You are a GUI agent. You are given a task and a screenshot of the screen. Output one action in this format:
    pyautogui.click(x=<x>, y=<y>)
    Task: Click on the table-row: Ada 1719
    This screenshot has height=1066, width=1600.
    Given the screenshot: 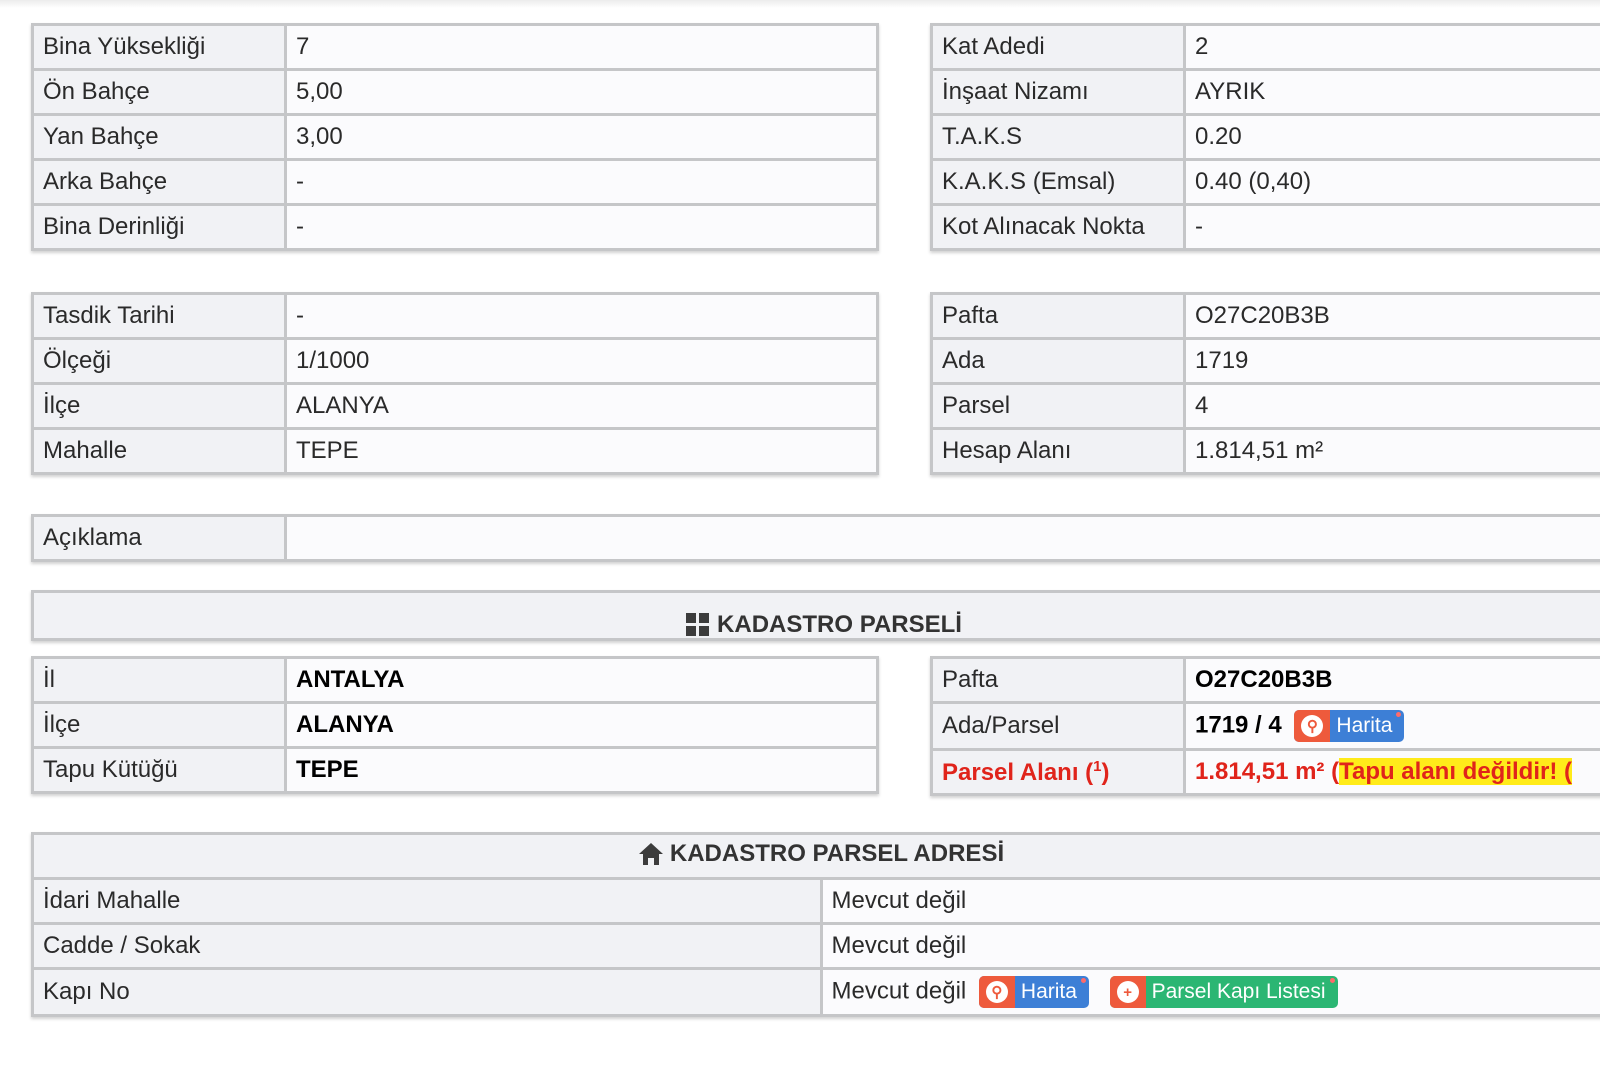 What is the action you would take?
    pyautogui.click(x=1265, y=361)
    